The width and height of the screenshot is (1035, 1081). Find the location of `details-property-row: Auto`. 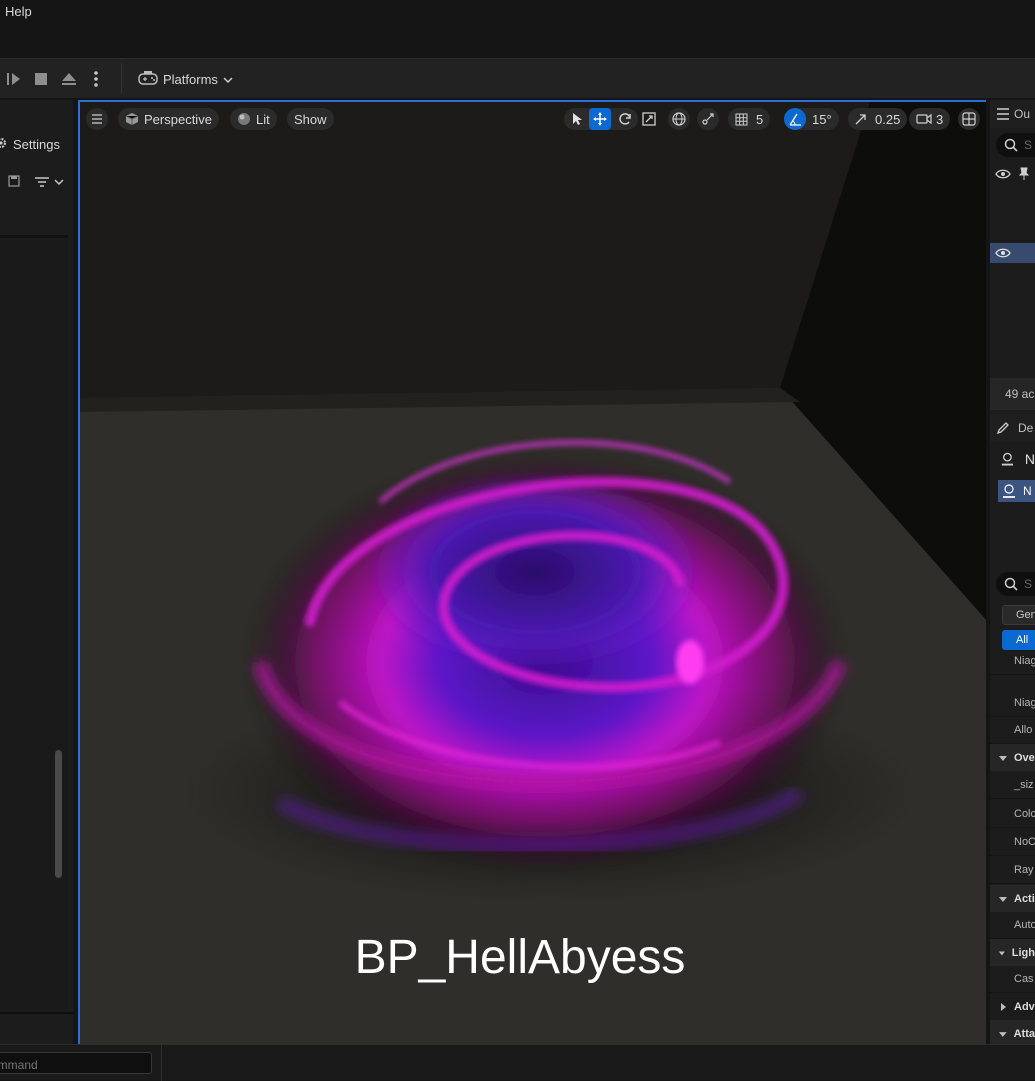

details-property-row: Auto is located at coordinates (1012, 925).